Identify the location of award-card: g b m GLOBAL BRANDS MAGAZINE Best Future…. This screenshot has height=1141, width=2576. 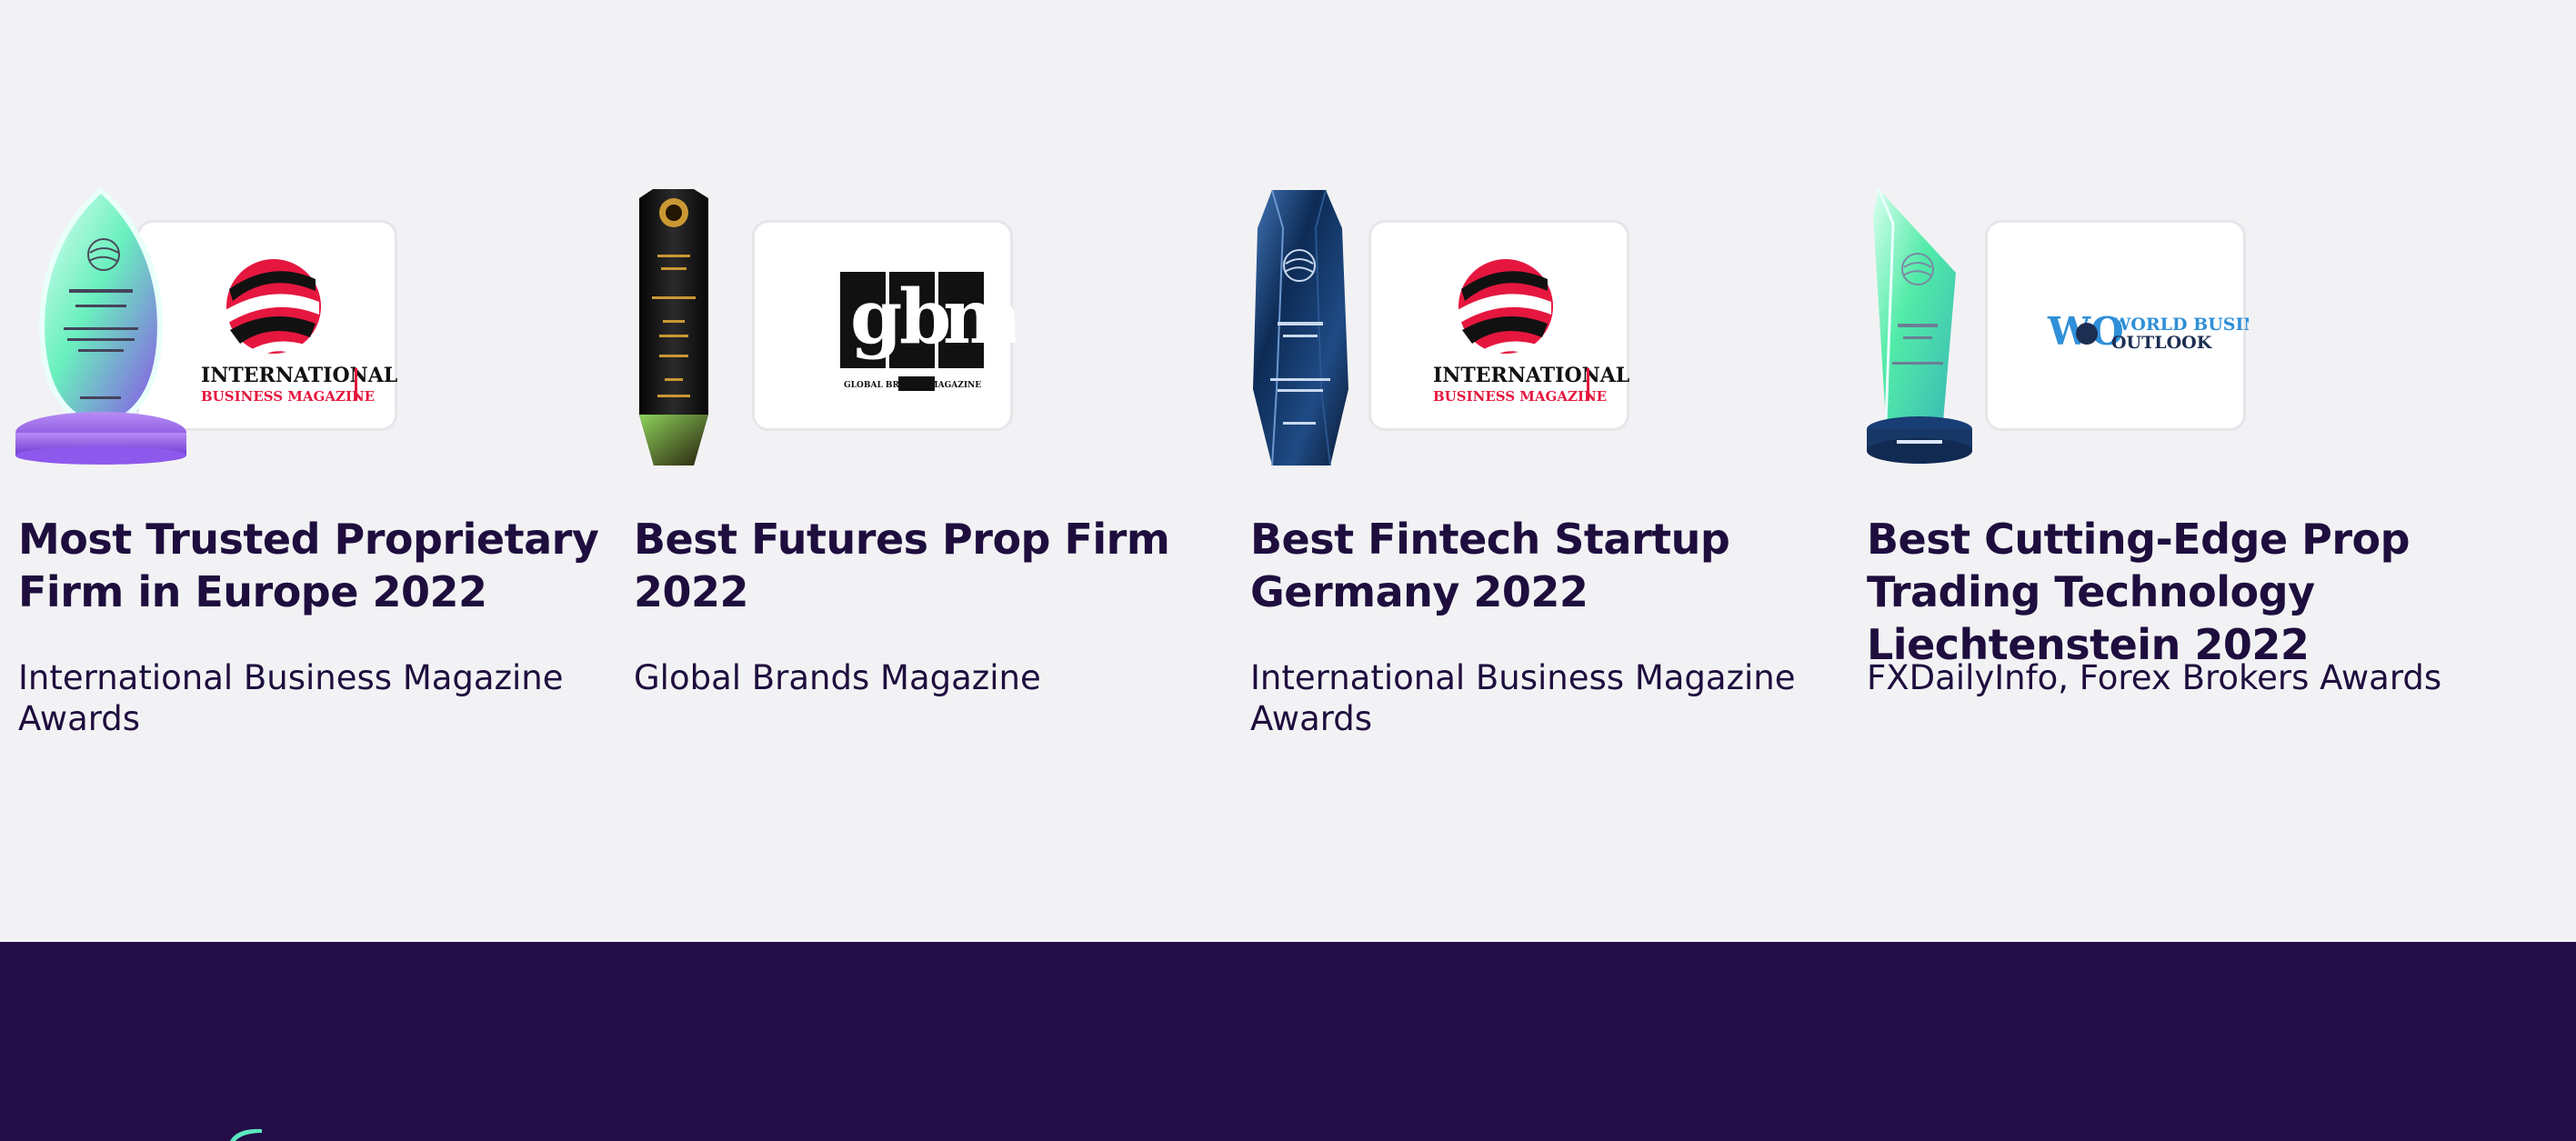
(916, 442).